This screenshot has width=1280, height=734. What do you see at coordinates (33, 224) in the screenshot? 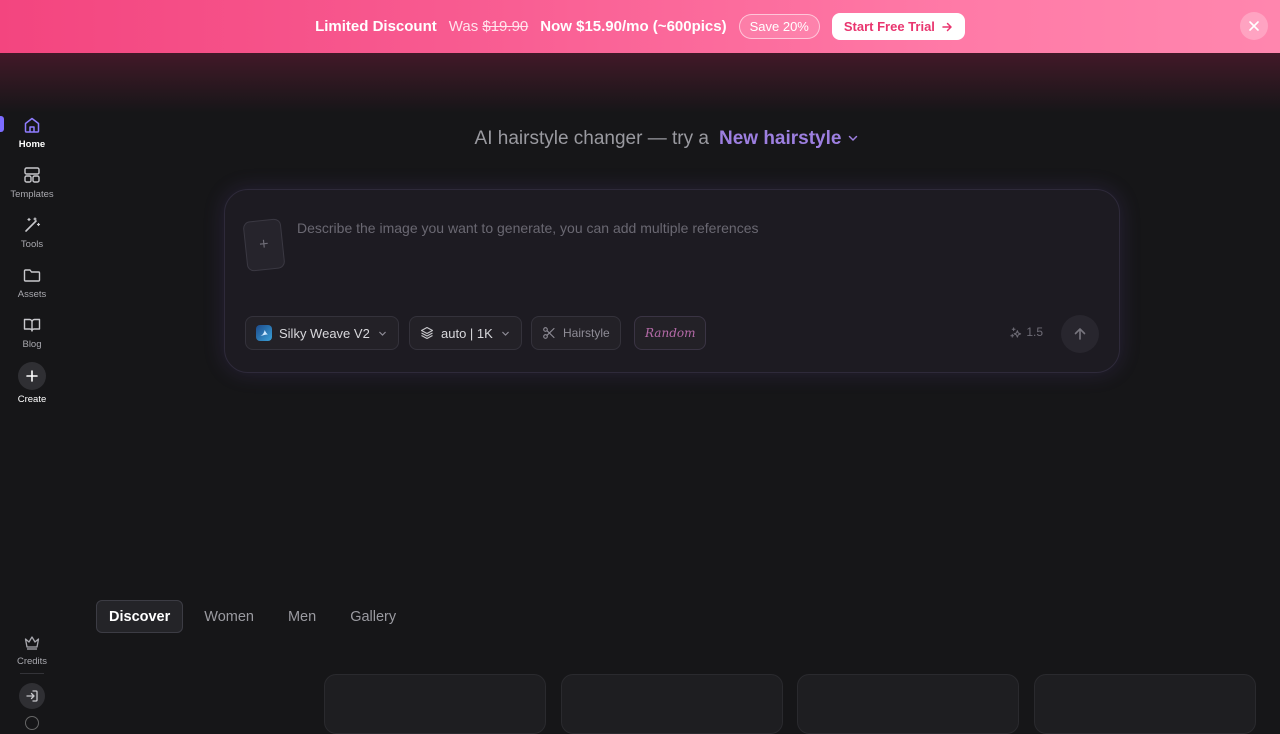
I see `magic-wand-icon` at bounding box center [33, 224].